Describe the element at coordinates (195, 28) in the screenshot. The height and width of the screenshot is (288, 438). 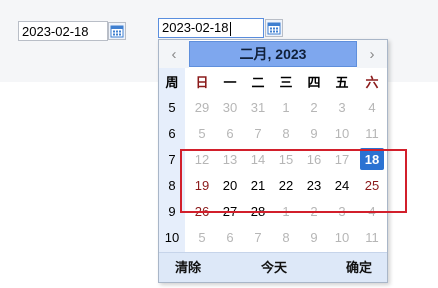
I see `date-input-2-value: 2023-02-18` at that location.